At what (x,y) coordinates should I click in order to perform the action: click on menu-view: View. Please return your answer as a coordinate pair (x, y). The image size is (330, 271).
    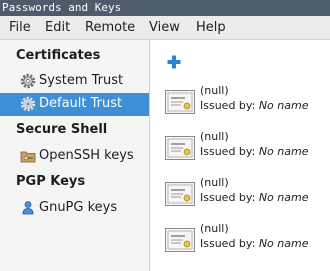
    Looking at the image, I should click on (164, 27).